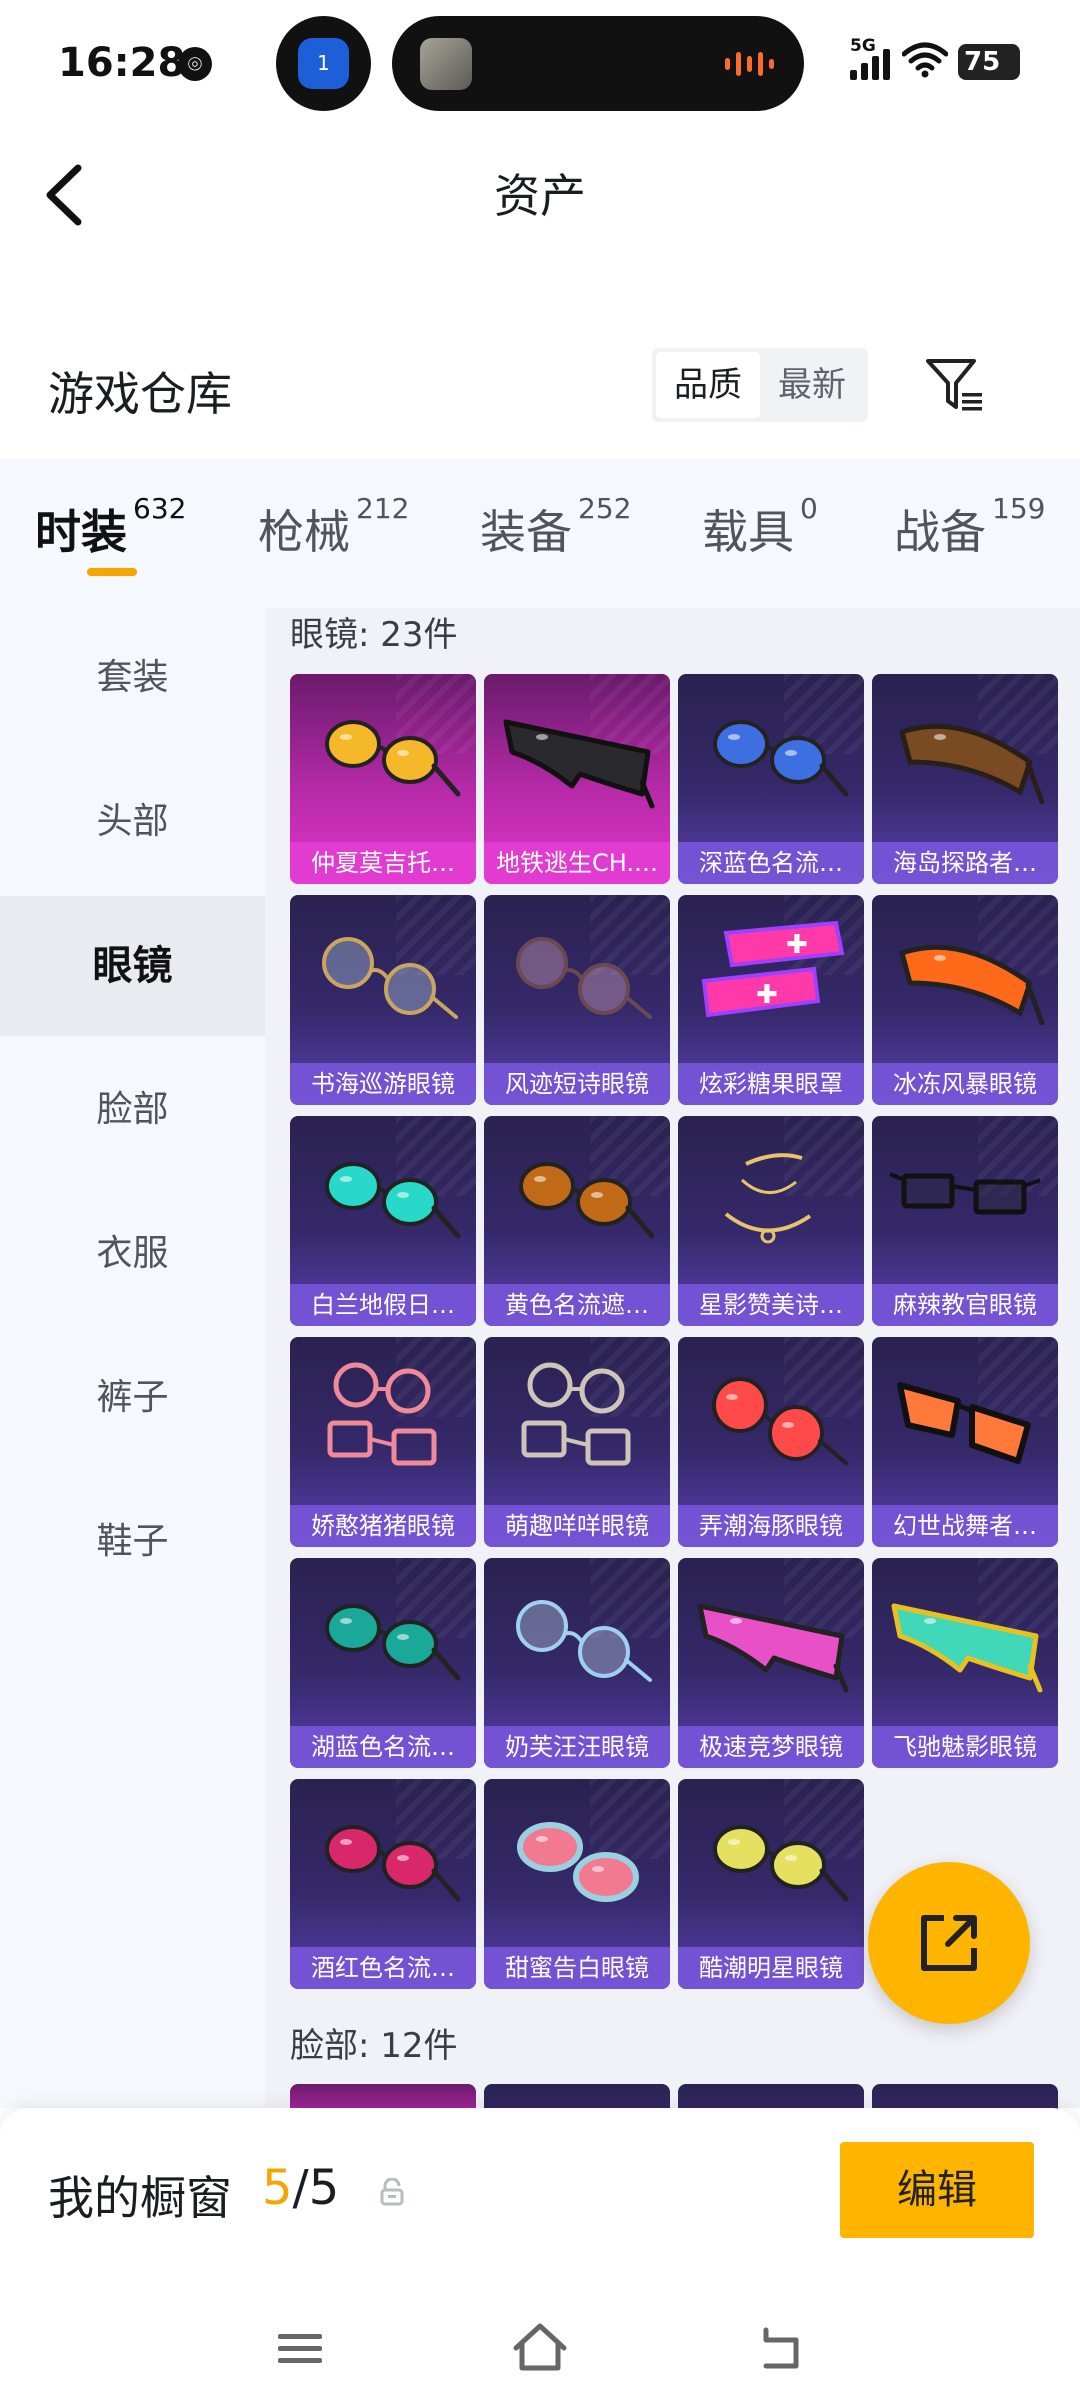  Describe the element at coordinates (324, 2188) in the screenshot. I see `showcase-total: 5` at that location.